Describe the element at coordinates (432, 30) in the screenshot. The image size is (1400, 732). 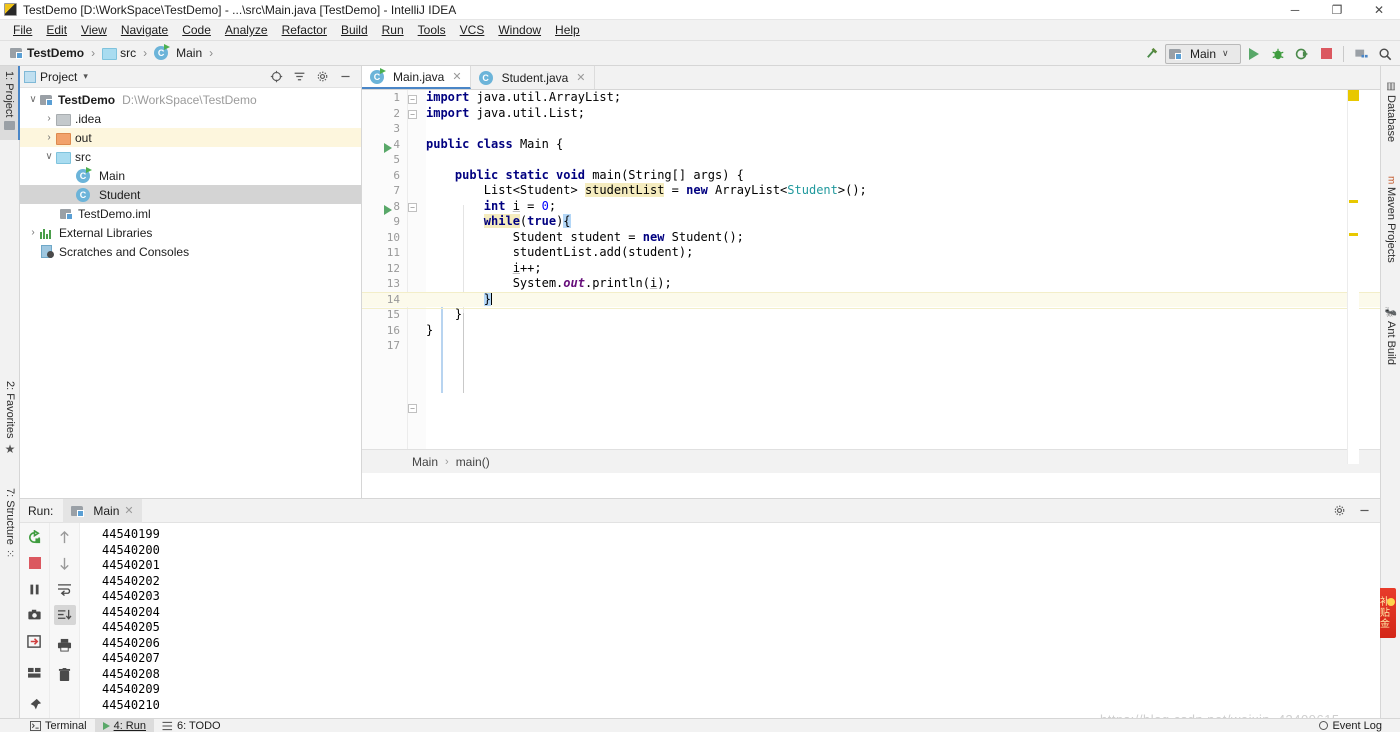
I see `menu-tools: Tools` at that location.